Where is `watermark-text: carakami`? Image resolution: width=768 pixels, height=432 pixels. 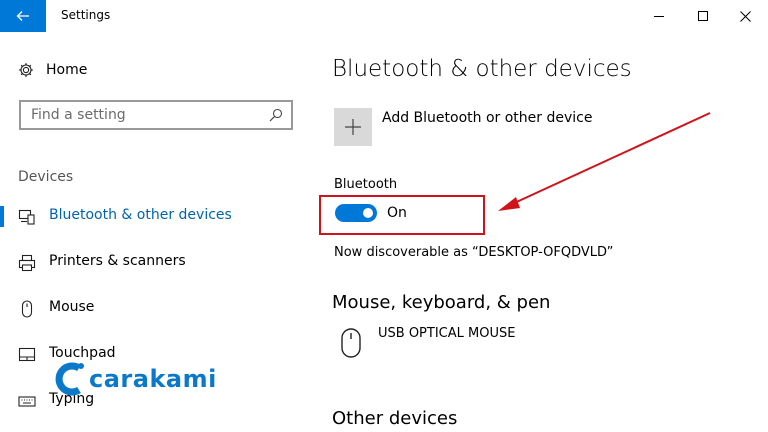
watermark-text: carakami is located at coordinates (153, 379).